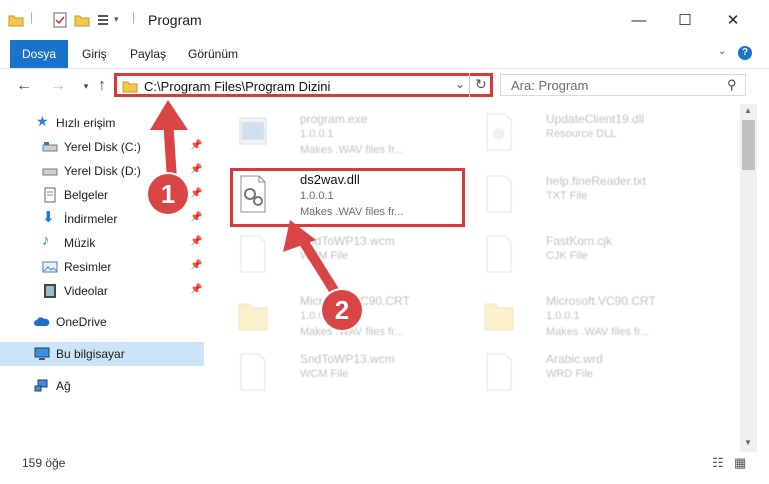  What do you see at coordinates (168, 194) in the screenshot?
I see `step-badge-1: 1` at bounding box center [168, 194].